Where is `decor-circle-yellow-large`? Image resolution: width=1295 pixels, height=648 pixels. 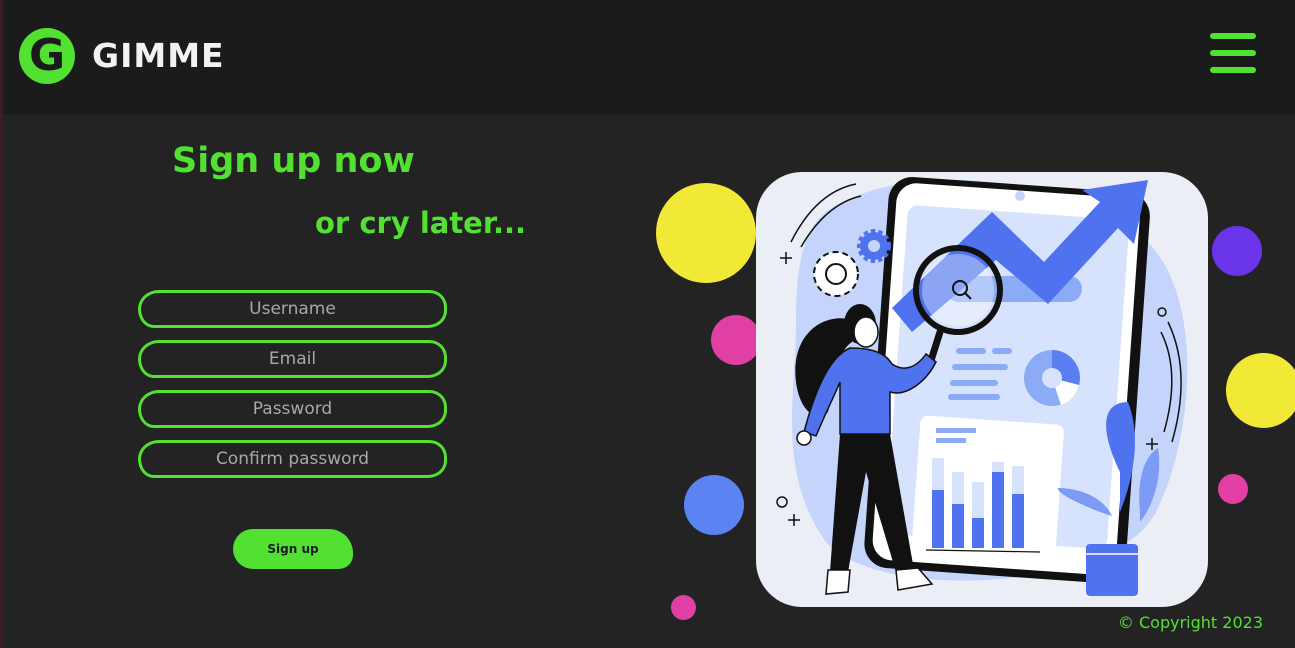 decor-circle-yellow-large is located at coordinates (706, 233).